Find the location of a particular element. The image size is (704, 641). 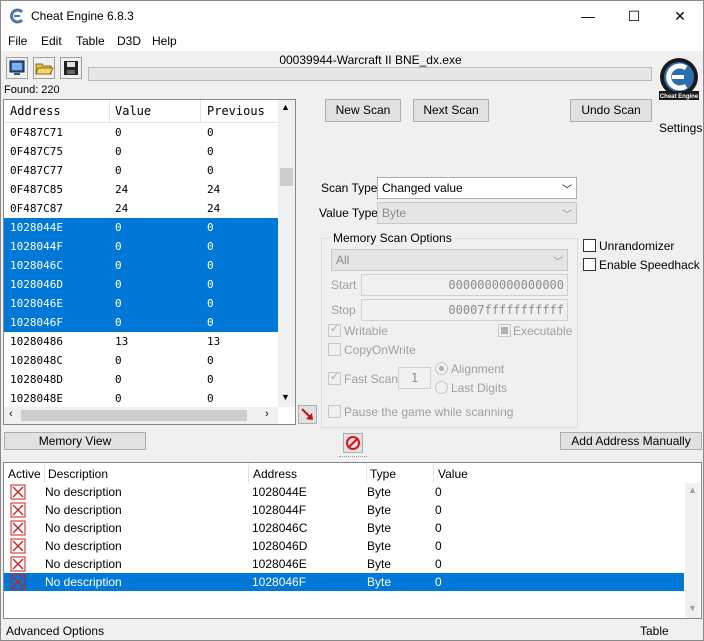

add-address-manually-button: Add Address Manually is located at coordinates (631, 441).